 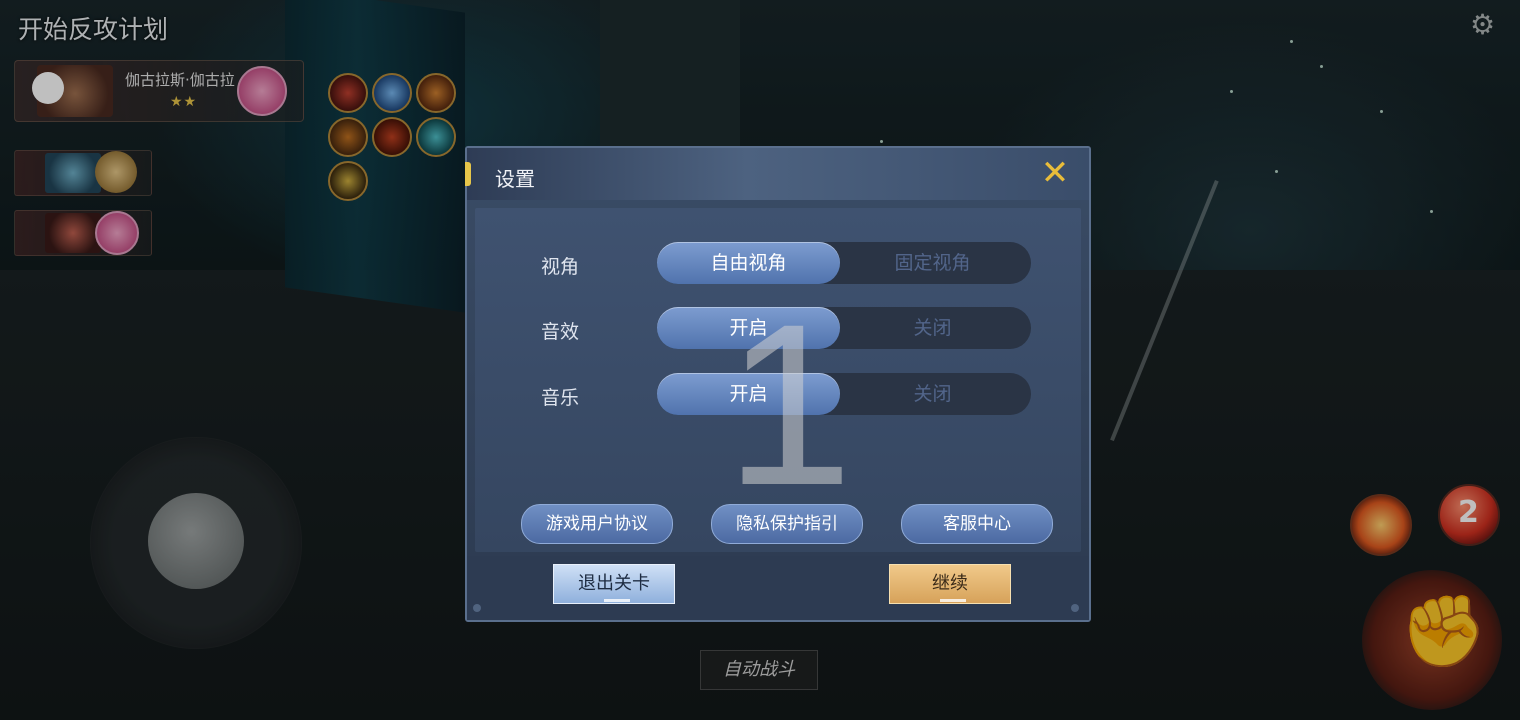 I want to click on continue-label: 继续, so click(x=950, y=583).